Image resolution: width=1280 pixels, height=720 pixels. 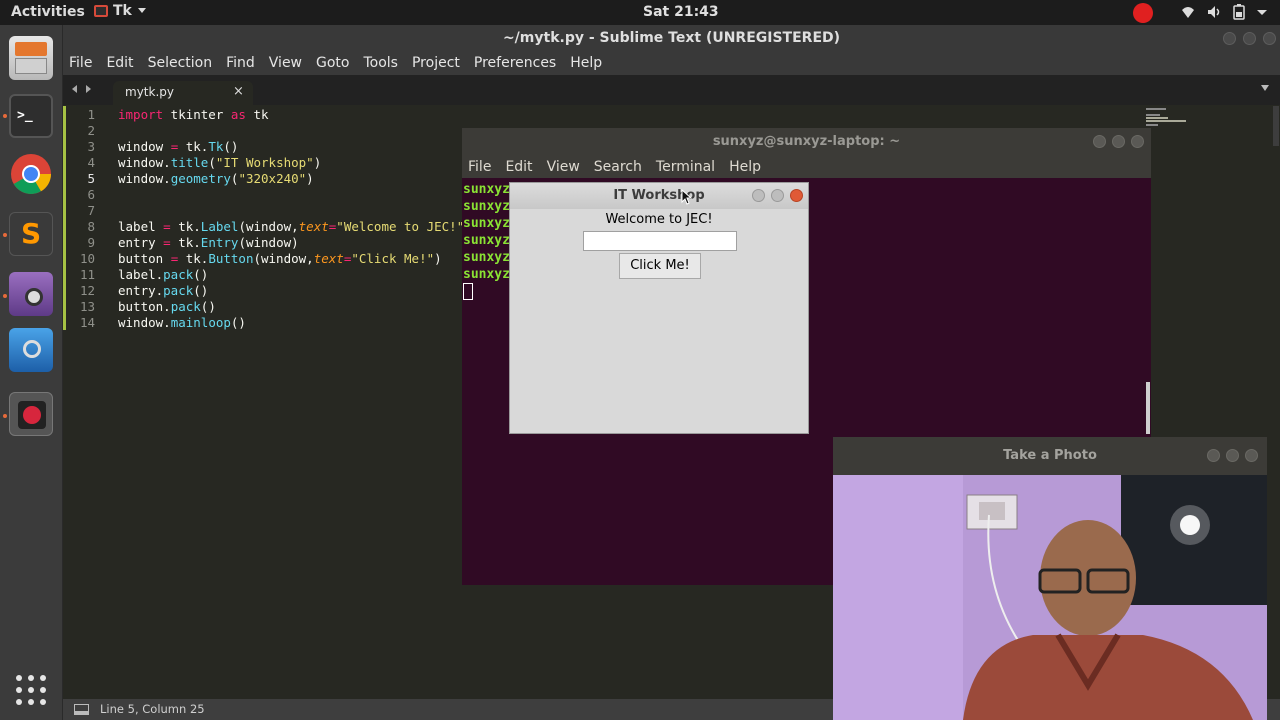 What do you see at coordinates (183, 93) in the screenshot?
I see `tab-mytk: mytk.py ×` at bounding box center [183, 93].